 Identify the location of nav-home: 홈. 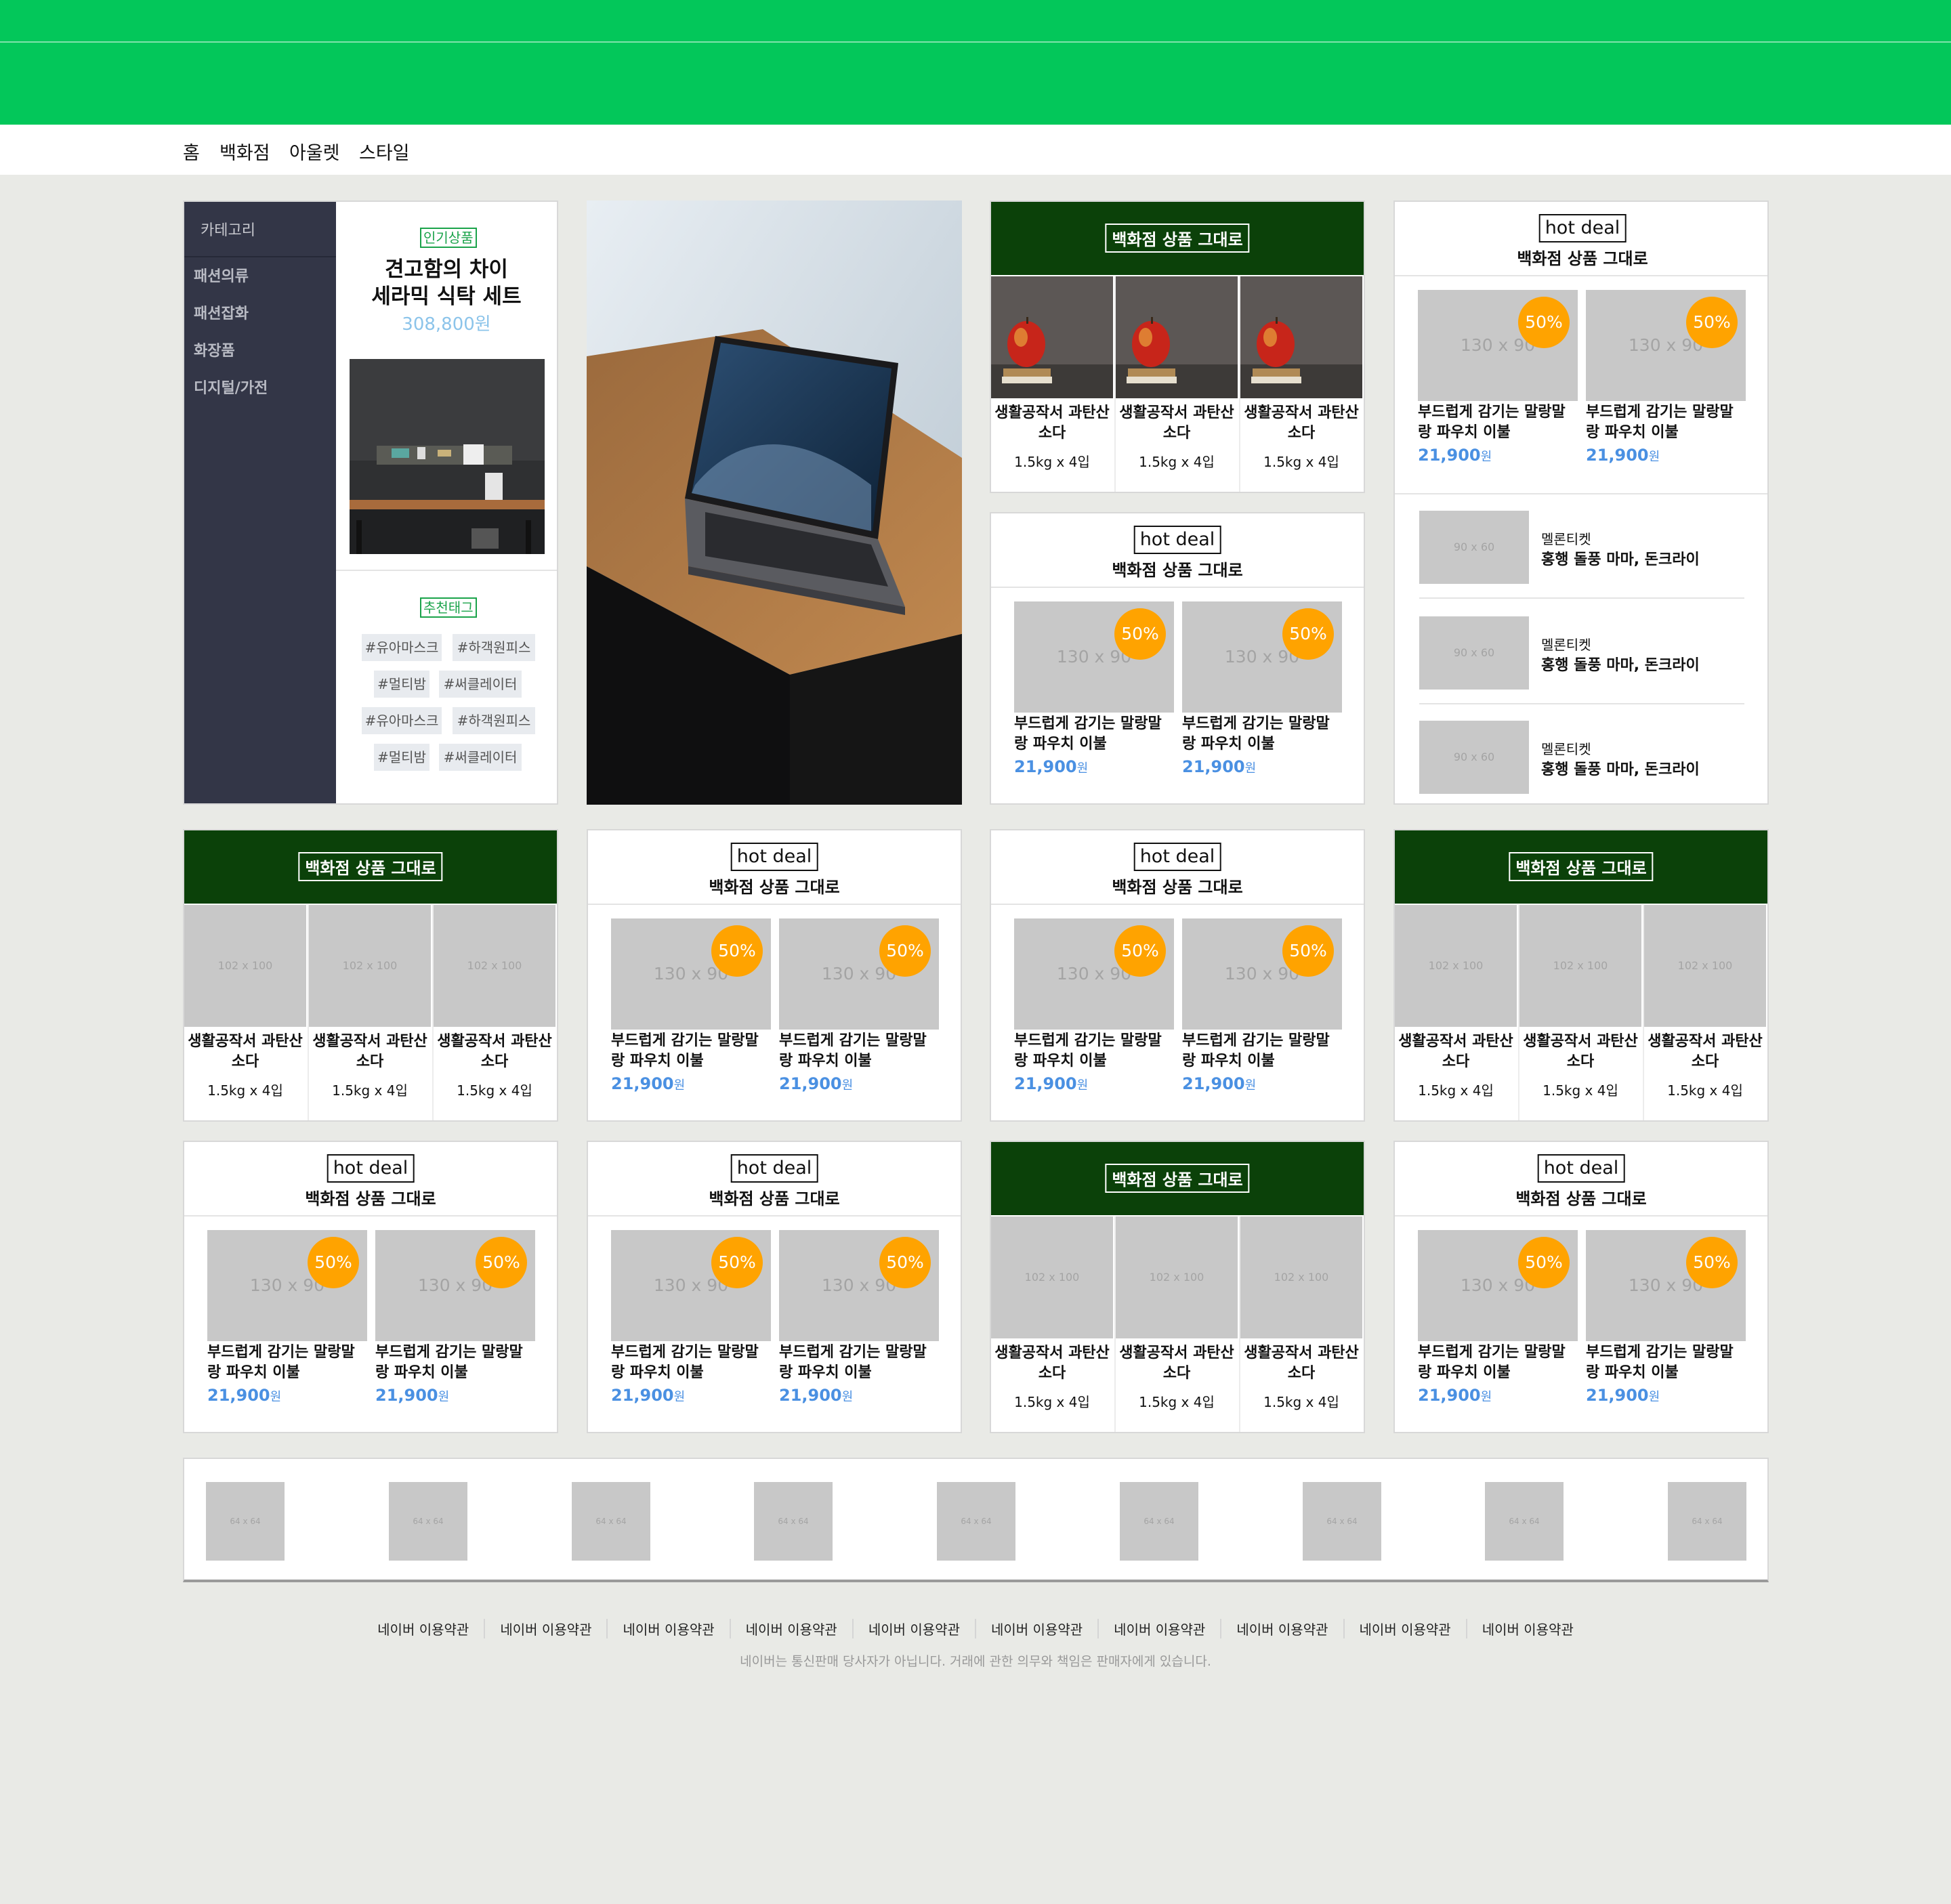
(191, 152).